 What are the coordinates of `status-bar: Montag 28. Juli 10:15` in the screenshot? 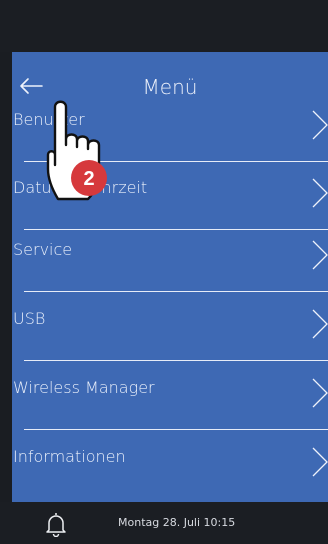 It's located at (164, 523).